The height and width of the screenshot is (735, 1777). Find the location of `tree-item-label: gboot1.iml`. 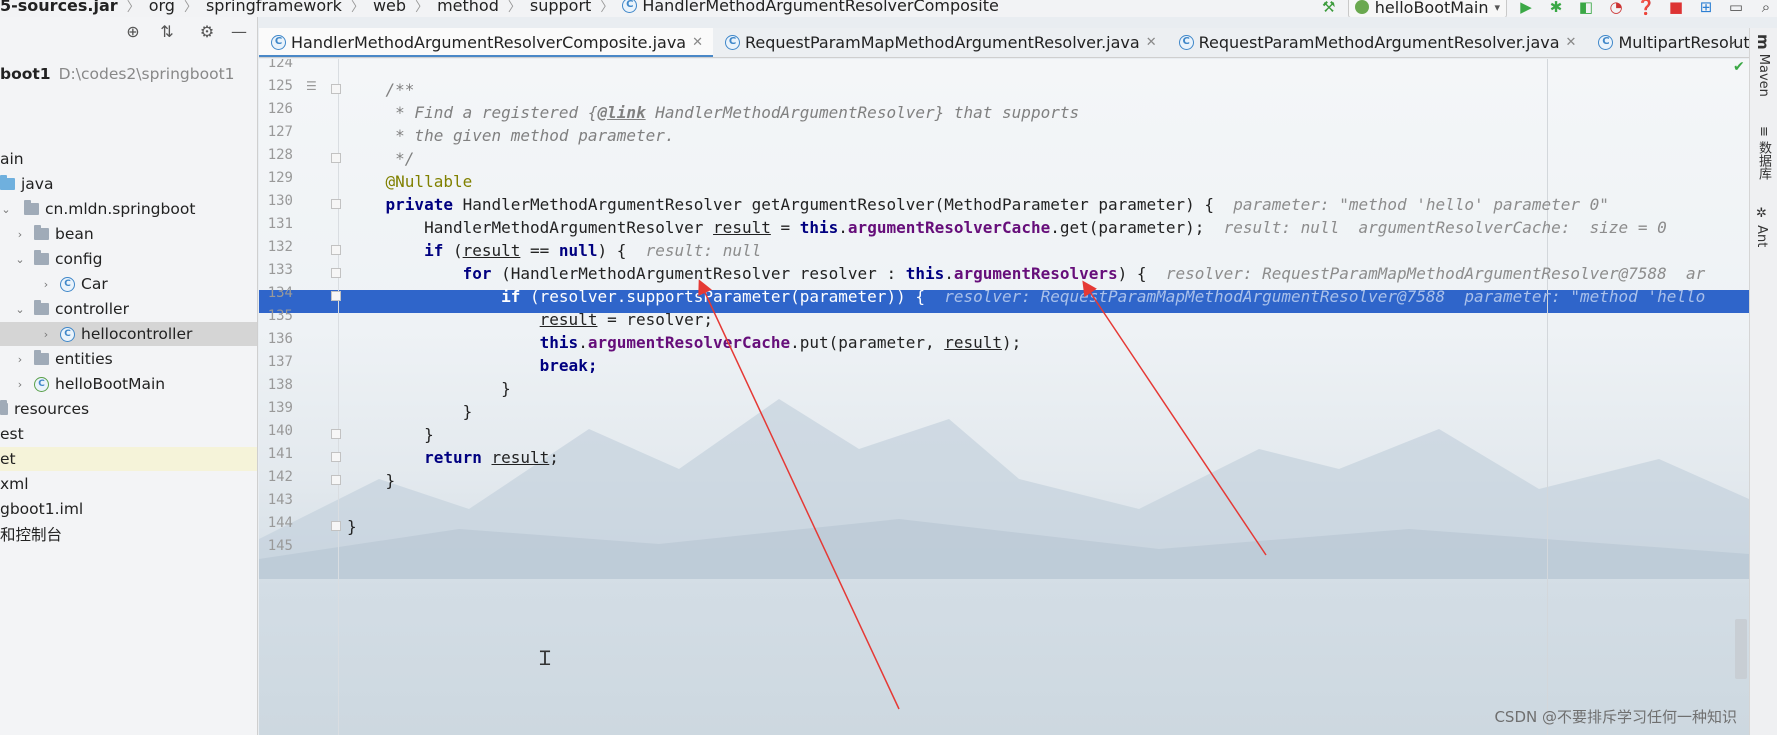

tree-item-label: gboot1.iml is located at coordinates (42, 509).